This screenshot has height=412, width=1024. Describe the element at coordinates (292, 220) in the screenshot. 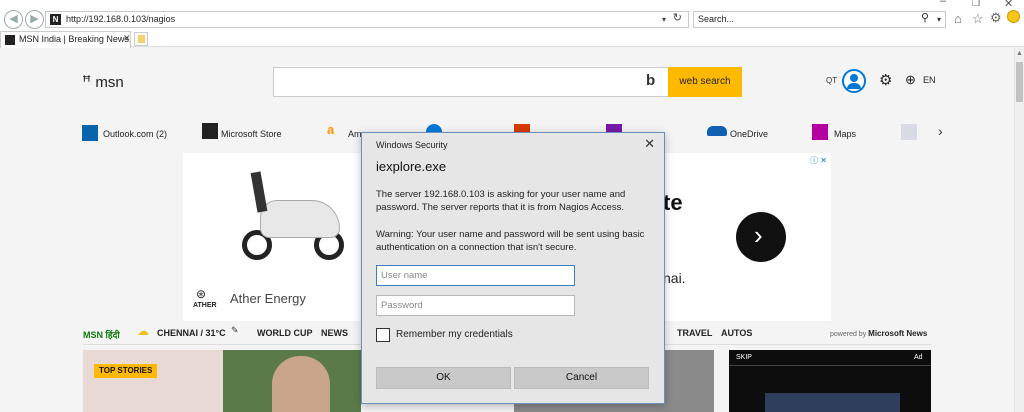

I see `scooter-image` at that location.